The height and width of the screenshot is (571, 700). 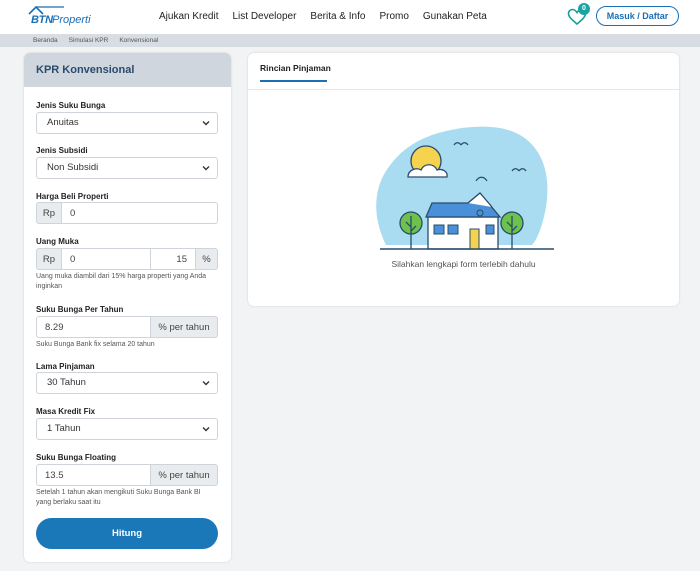 What do you see at coordinates (637, 16) in the screenshot?
I see `login-register-button: Masuk / Daftar` at bounding box center [637, 16].